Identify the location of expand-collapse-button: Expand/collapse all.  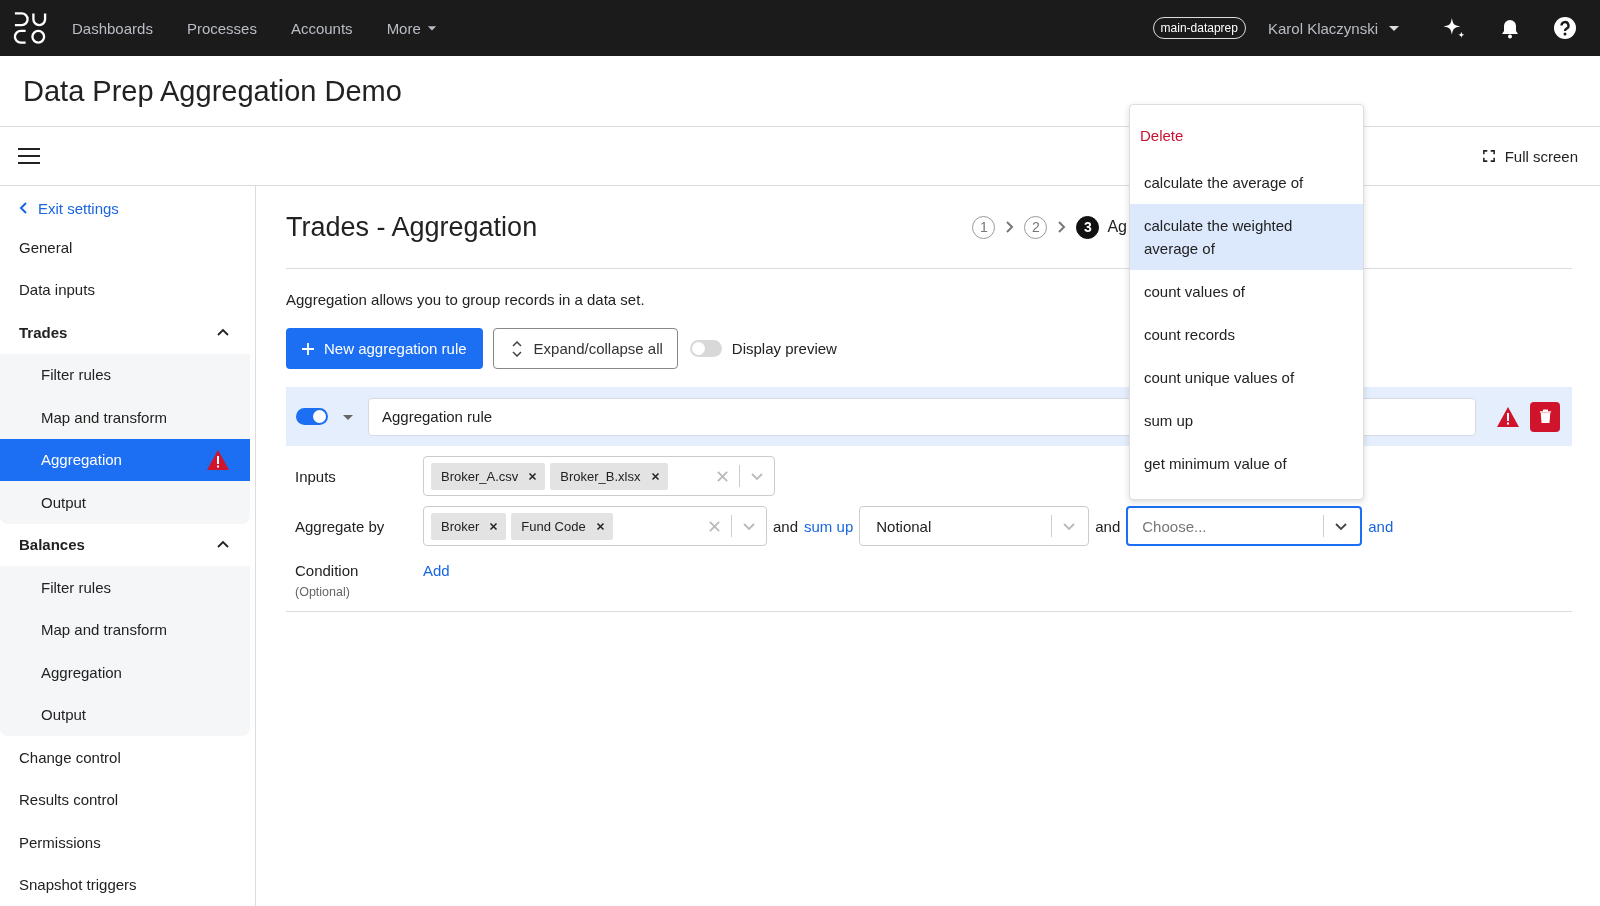
(585, 348).